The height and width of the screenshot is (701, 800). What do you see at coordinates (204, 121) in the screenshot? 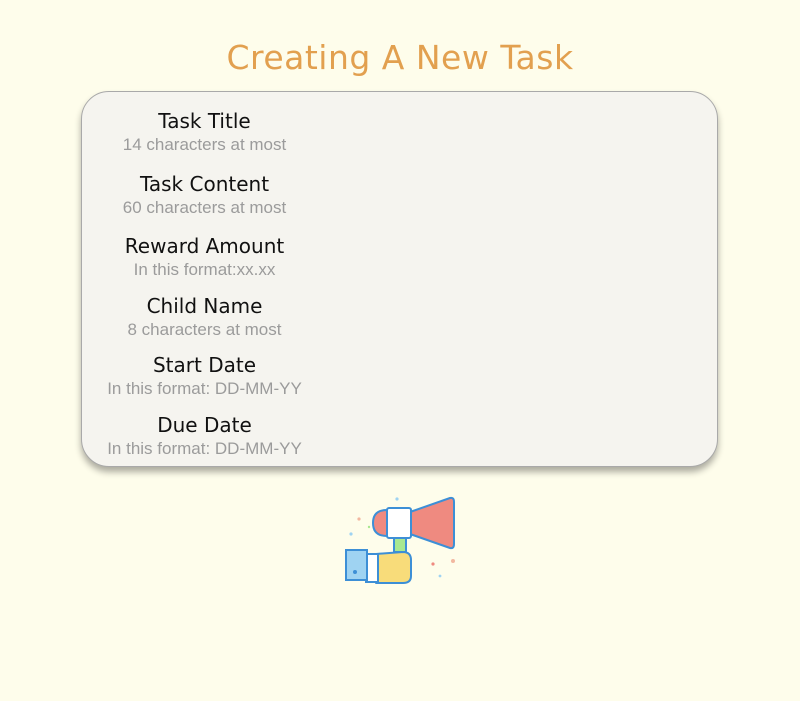
I see `task-title-label: Task Title` at bounding box center [204, 121].